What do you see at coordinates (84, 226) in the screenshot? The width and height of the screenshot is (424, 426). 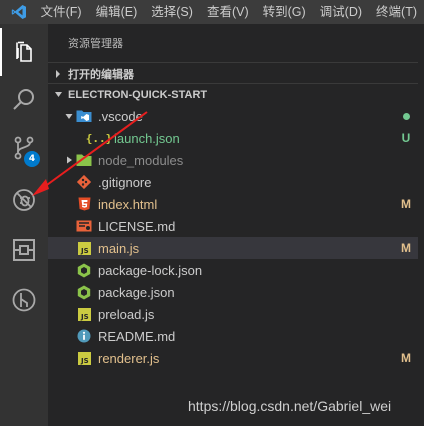 I see `license-icon` at bounding box center [84, 226].